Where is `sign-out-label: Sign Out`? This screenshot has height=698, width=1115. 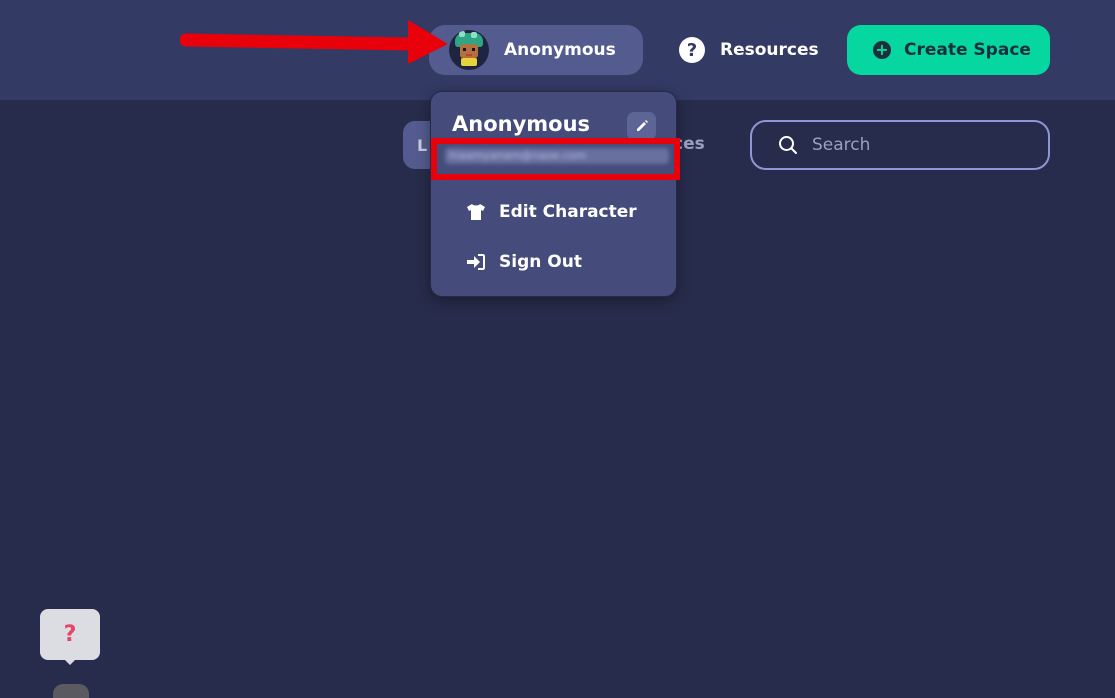
sign-out-label: Sign Out is located at coordinates (540, 262).